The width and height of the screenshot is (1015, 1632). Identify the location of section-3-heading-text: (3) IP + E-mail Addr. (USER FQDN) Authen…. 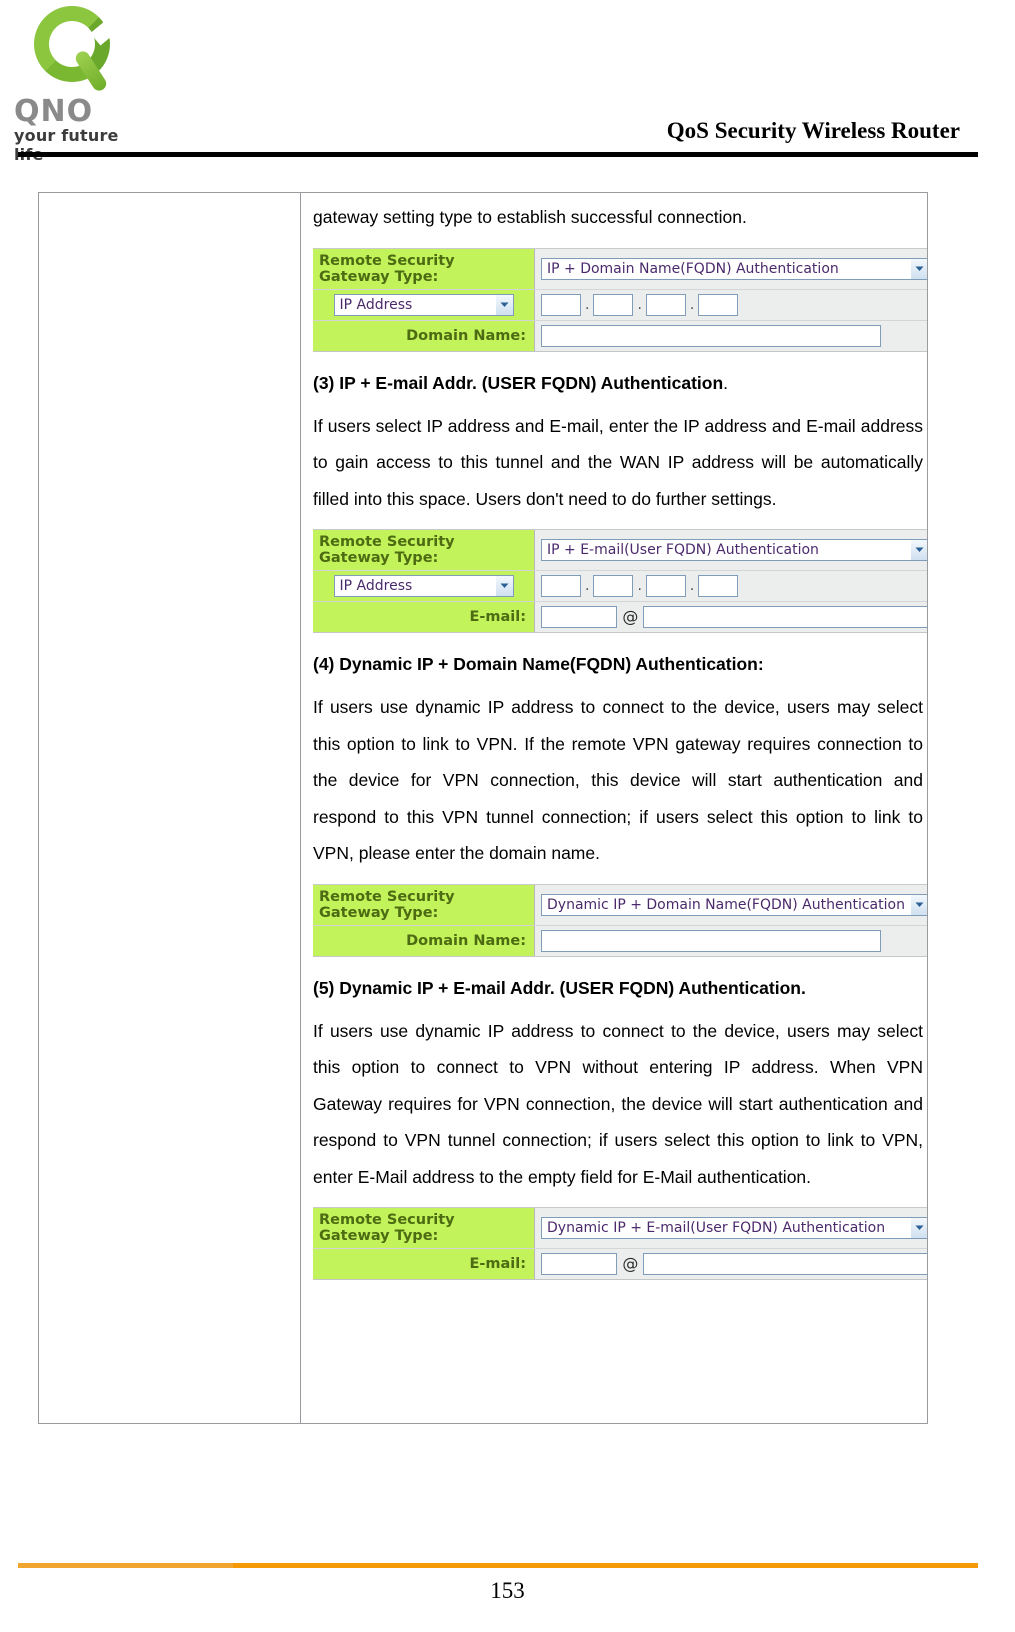
(518, 382).